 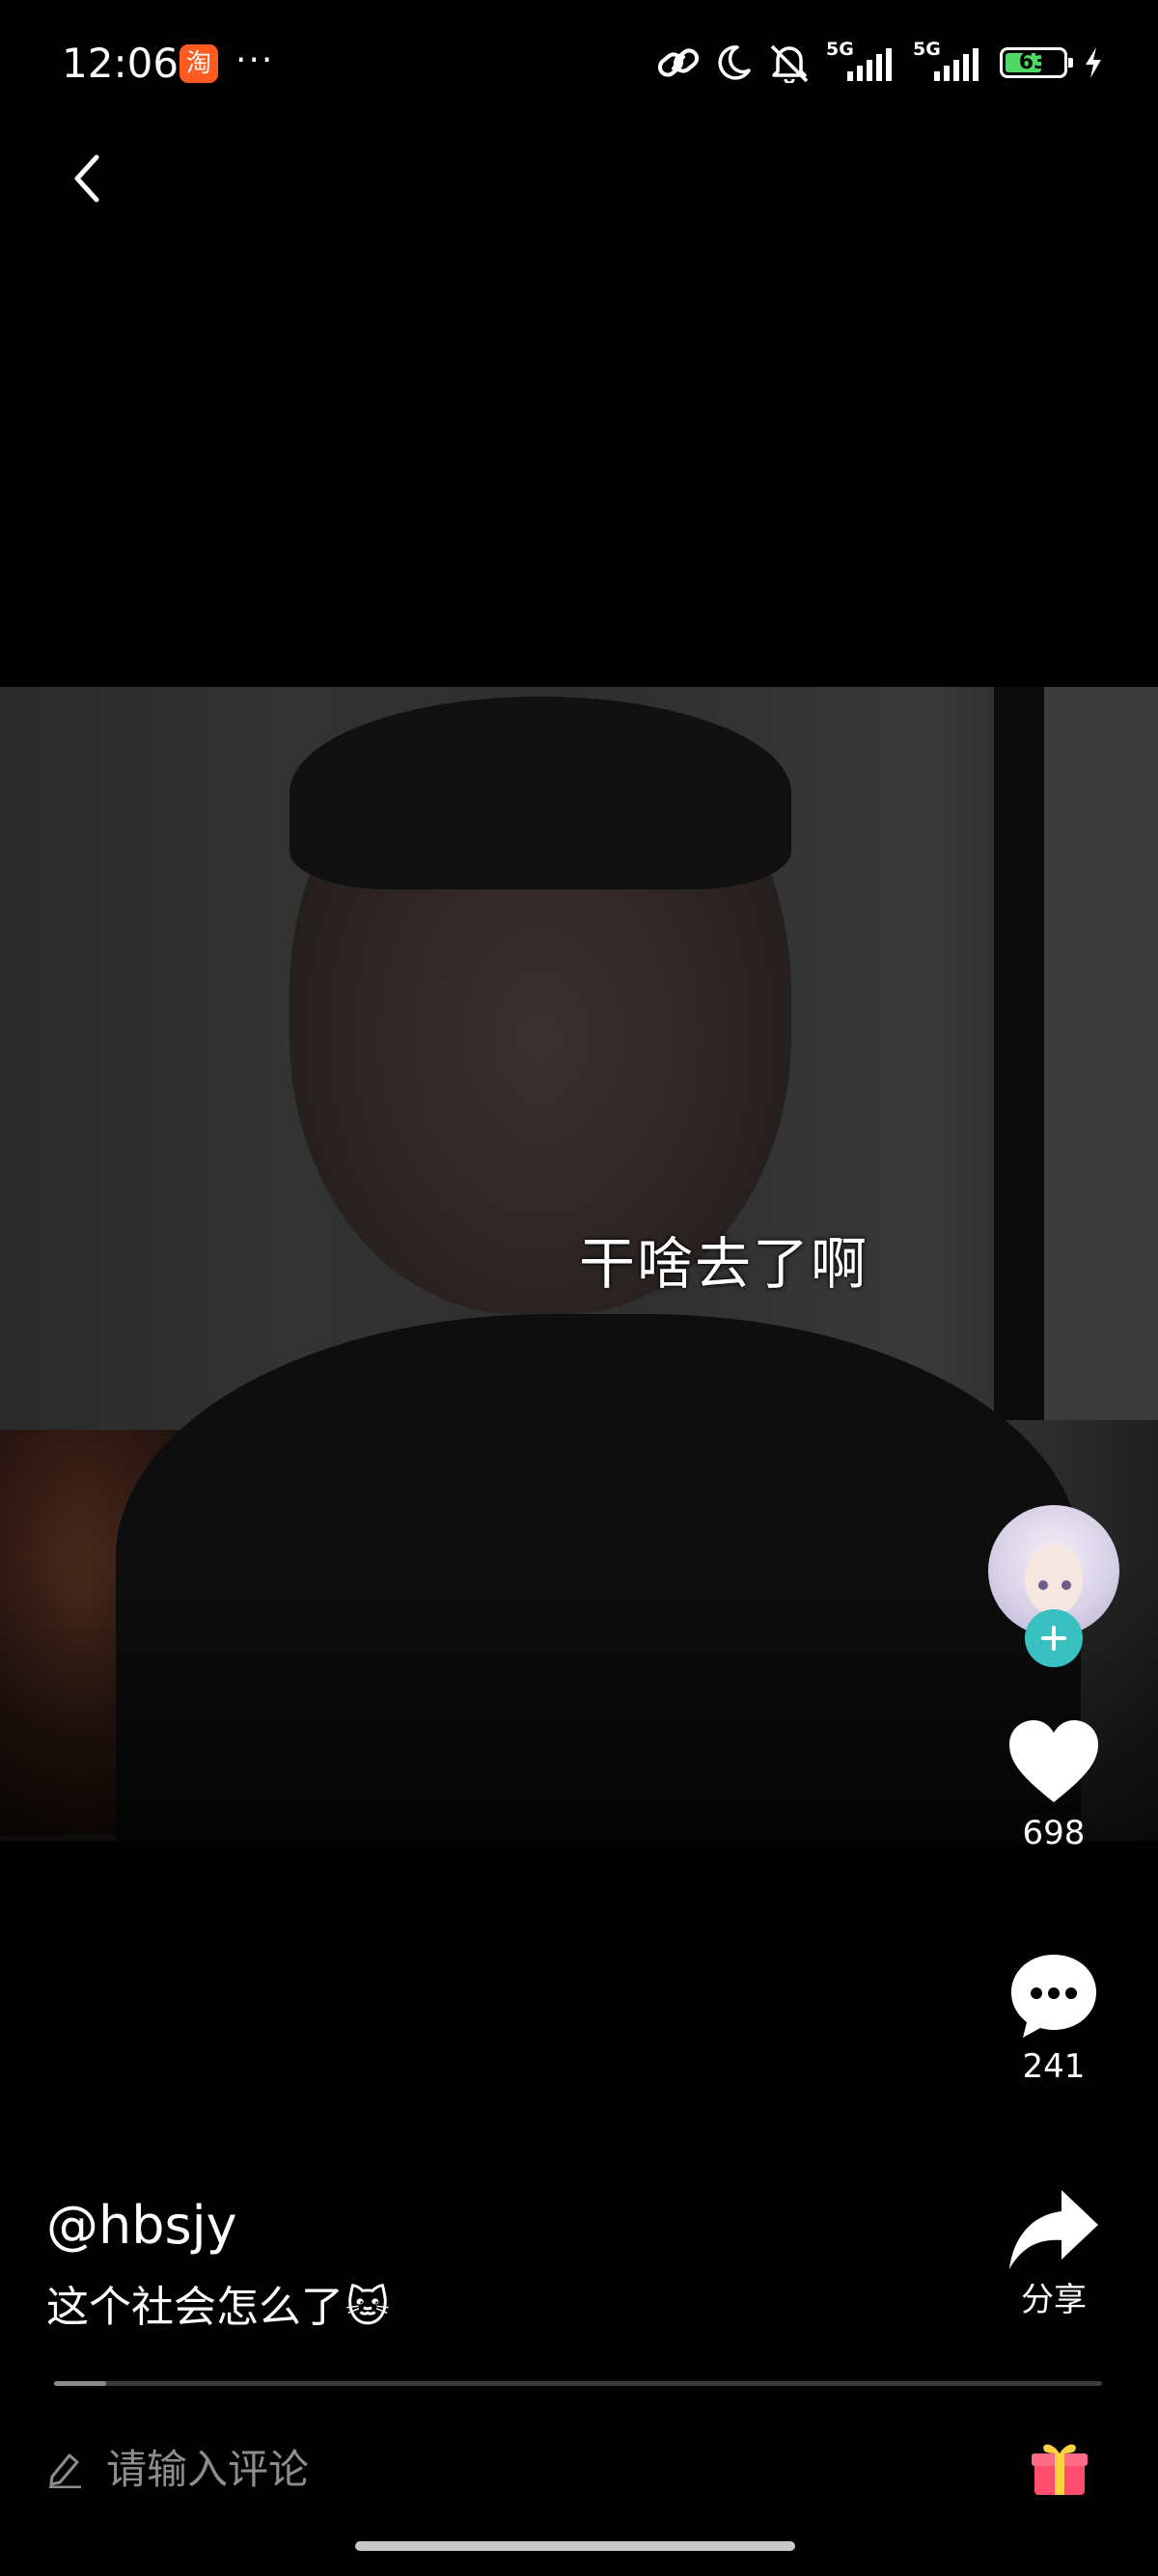 What do you see at coordinates (579, 65) in the screenshot?
I see `status-bar: 12:06 淘 ··· 5G 5G 63` at bounding box center [579, 65].